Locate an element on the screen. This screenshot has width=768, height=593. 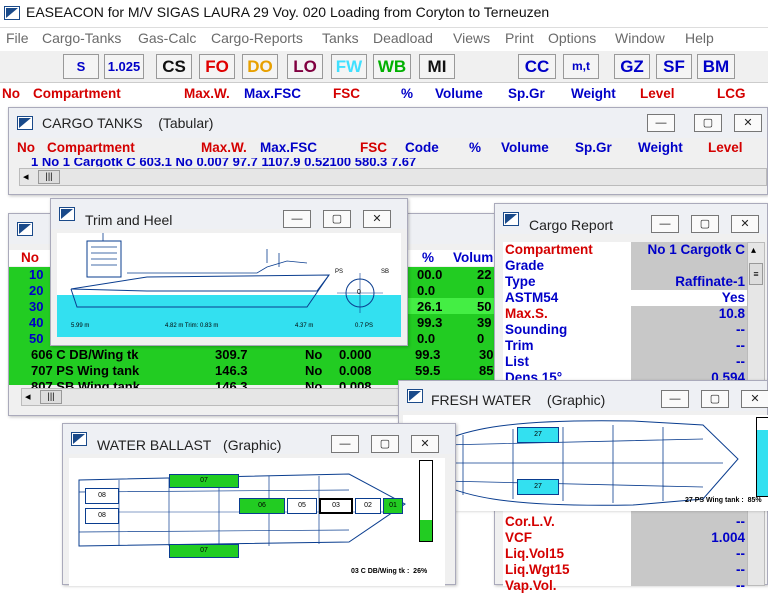
ballast-tank-08-port: 08 is located at coordinates (102, 516).